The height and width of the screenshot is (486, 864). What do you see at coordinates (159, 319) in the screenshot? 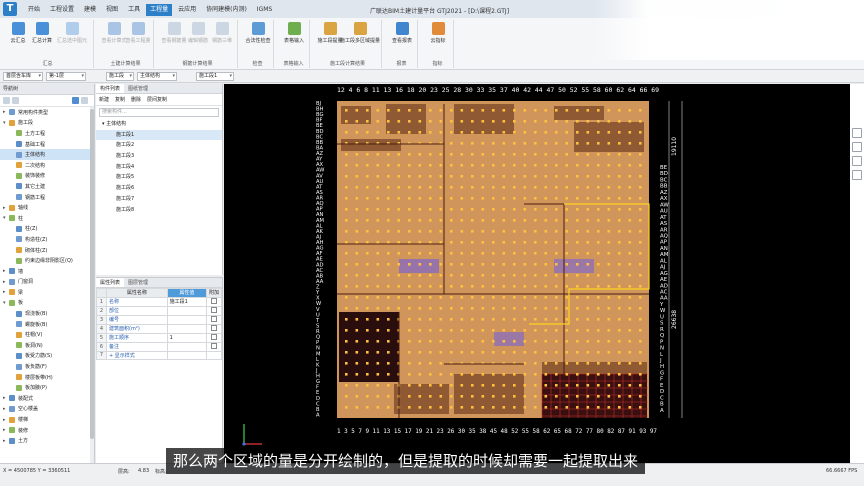
I see `property-row: 3 编号` at bounding box center [159, 319].